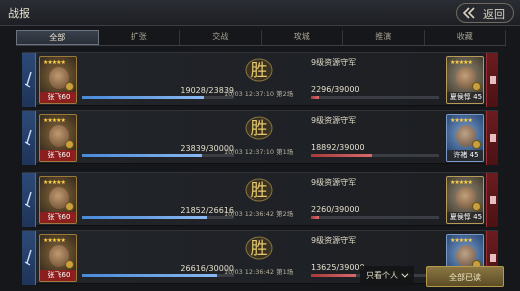 Image resolution: width=520 pixels, height=291 pixels. Describe the element at coordinates (207, 148) in the screenshot. I see `attacker-troops: 23839/30000` at that location.